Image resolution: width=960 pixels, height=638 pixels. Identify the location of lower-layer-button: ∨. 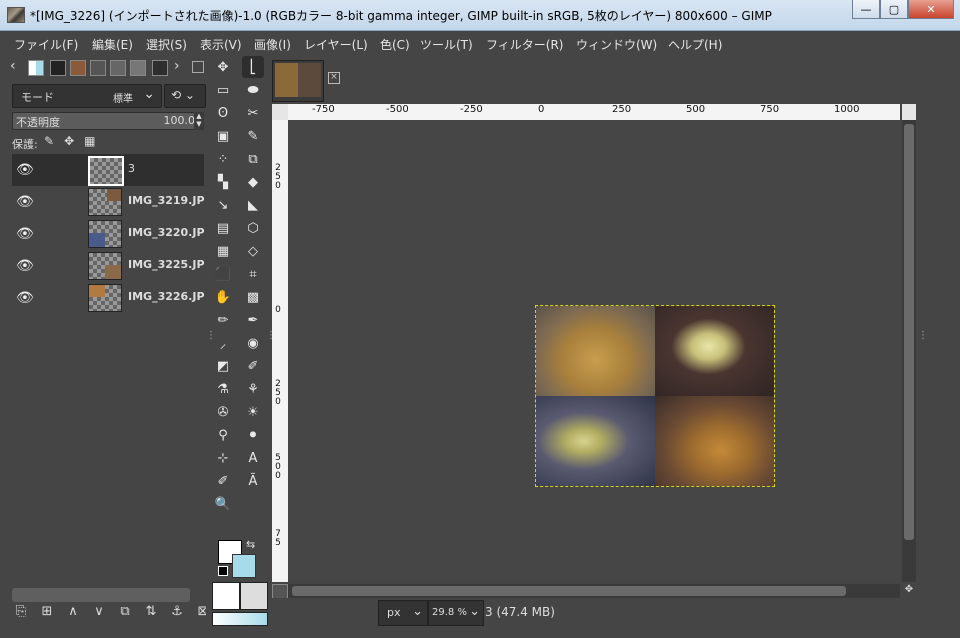
(99, 611).